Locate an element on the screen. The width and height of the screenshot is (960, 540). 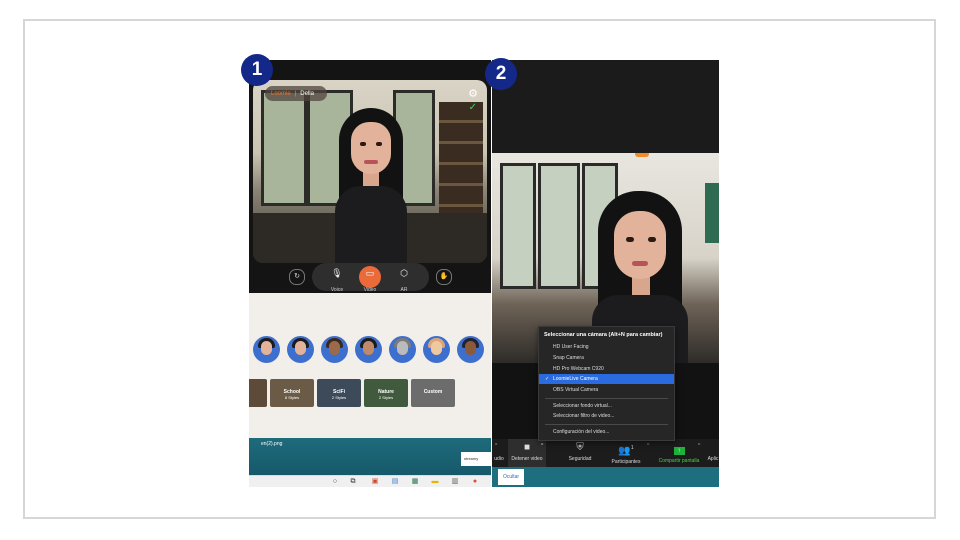
rotate-icon: ↻ is located at coordinates (297, 277).